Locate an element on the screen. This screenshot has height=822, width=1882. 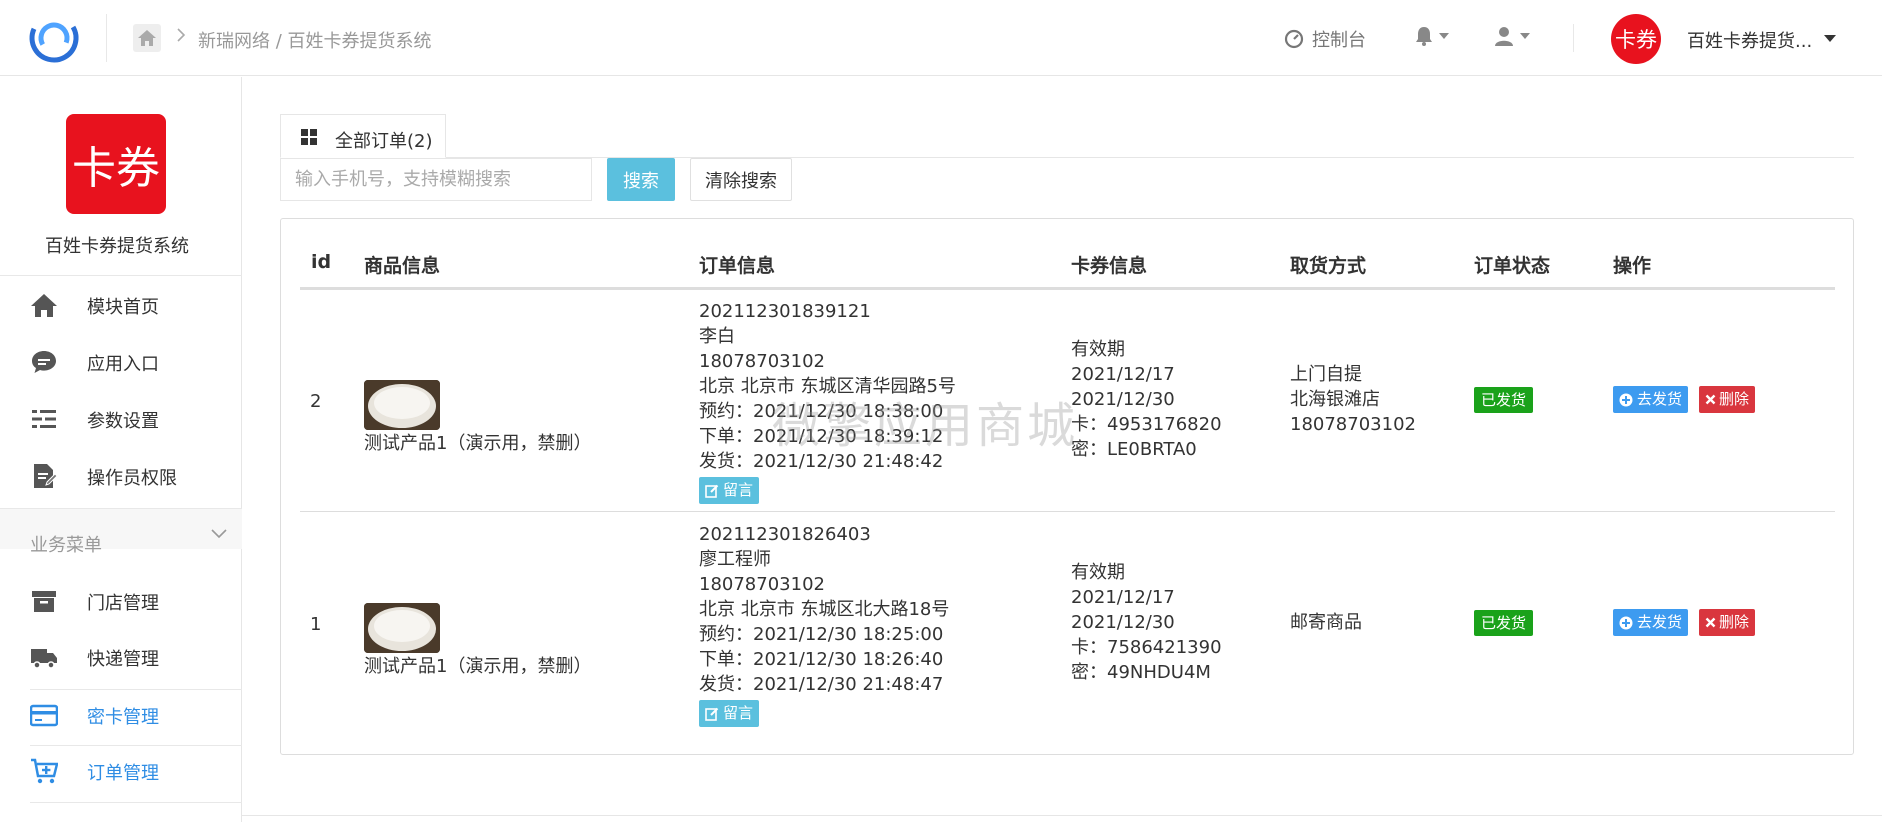
customer-name: 李白 is located at coordinates (717, 336).